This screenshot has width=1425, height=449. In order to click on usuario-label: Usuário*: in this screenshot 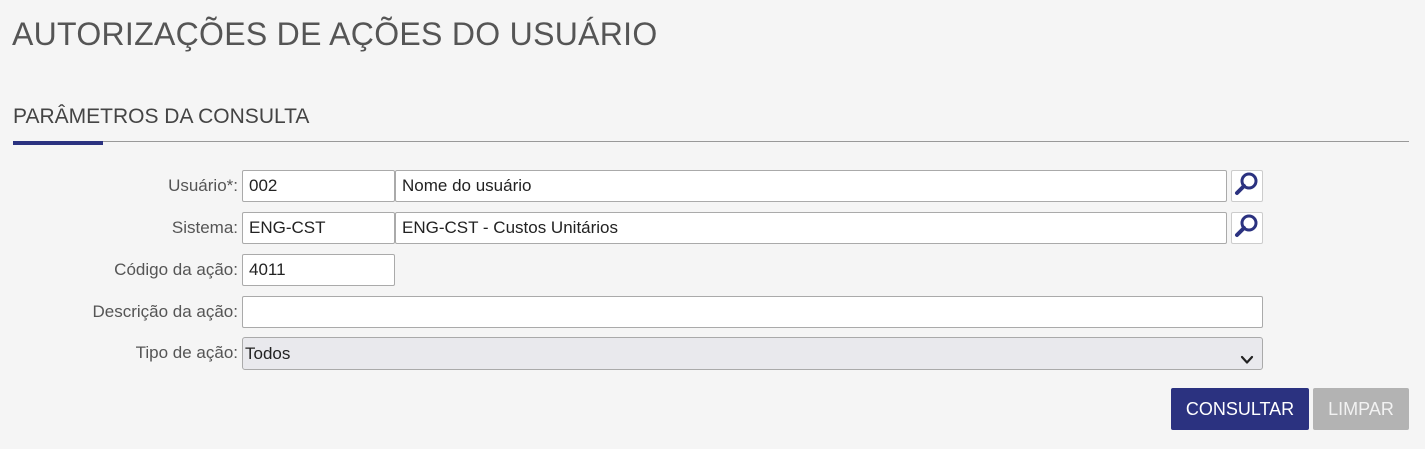, I will do `click(203, 185)`.